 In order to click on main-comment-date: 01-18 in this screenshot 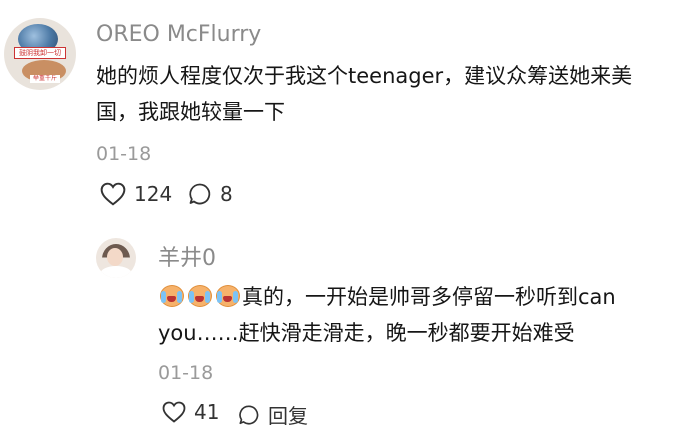, I will do `click(124, 154)`.